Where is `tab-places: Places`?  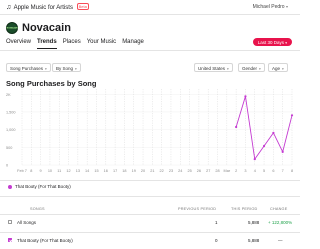 tab-places: Places is located at coordinates (72, 44).